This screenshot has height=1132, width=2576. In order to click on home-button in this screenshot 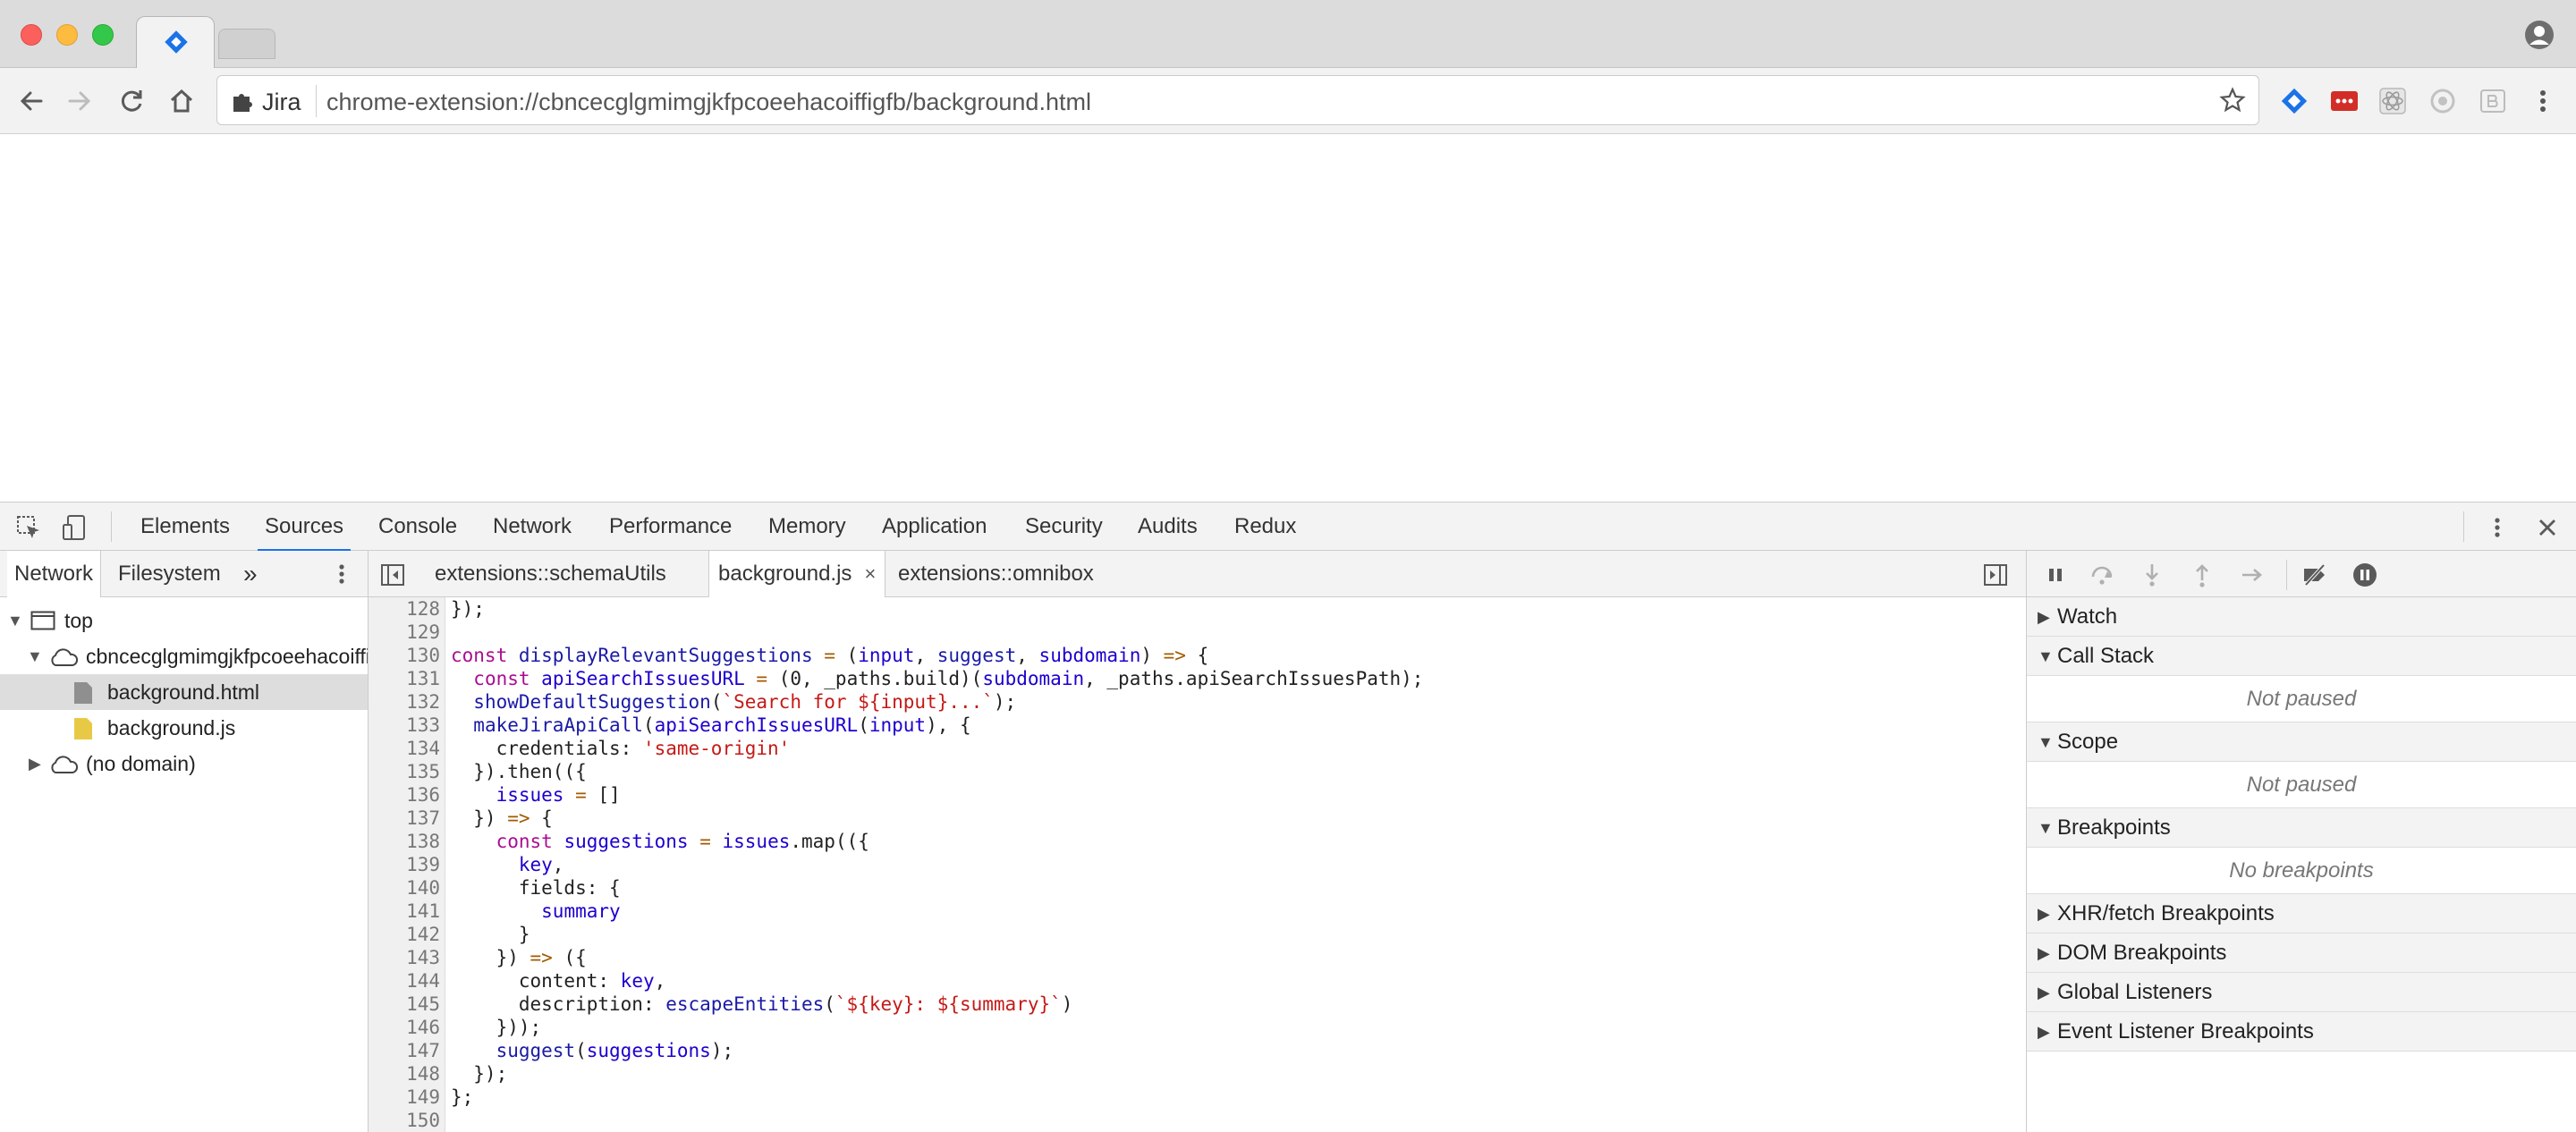, I will do `click(181, 101)`.